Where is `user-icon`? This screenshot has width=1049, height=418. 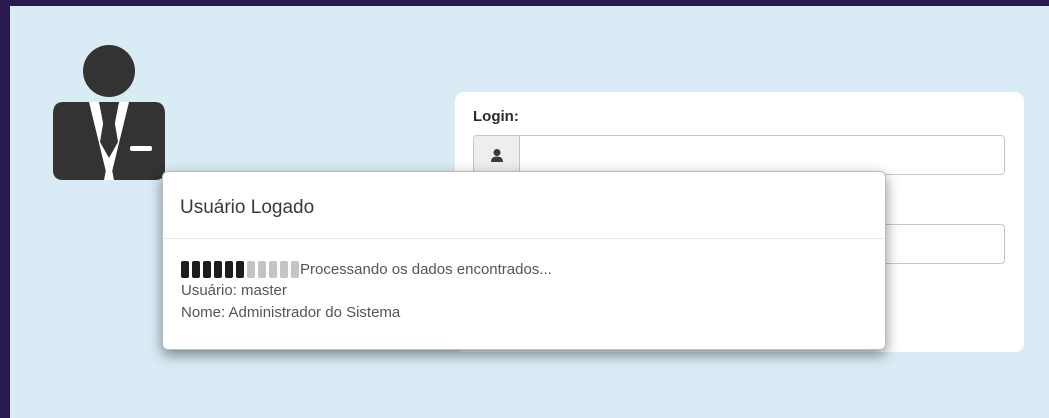 user-icon is located at coordinates (497, 155).